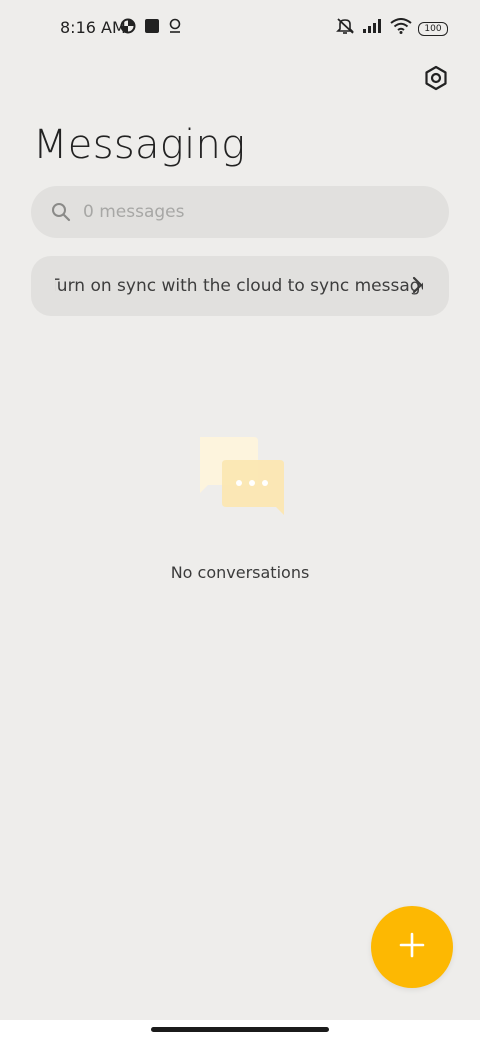 The image size is (480, 1040). What do you see at coordinates (93, 27) in the screenshot?
I see `status-time: 8:16 AM` at bounding box center [93, 27].